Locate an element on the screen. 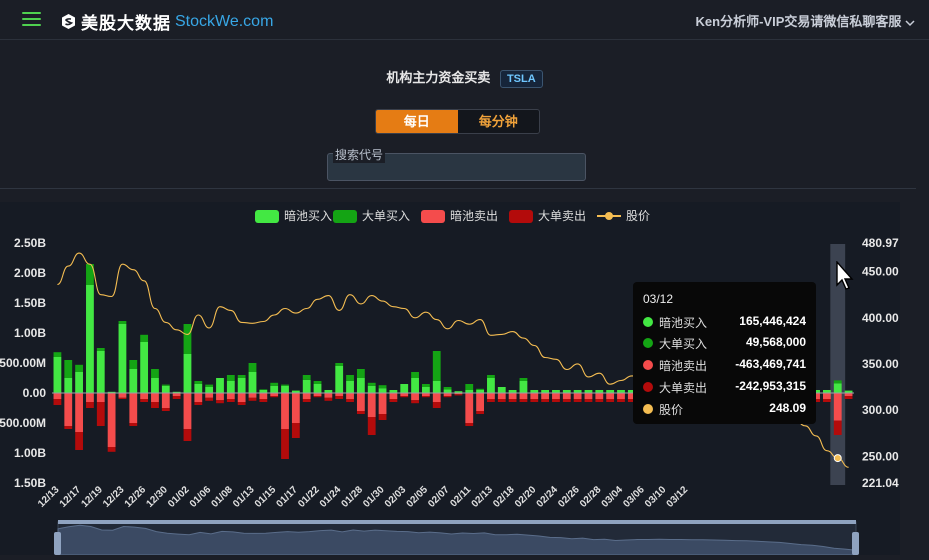 The width and height of the screenshot is (929, 560). menu-icon is located at coordinates (31, 19).